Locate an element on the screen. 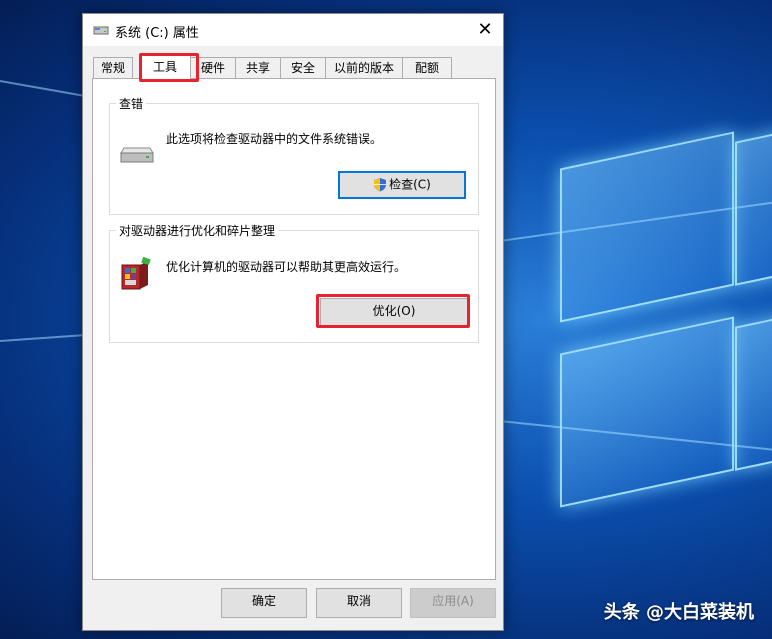 Image resolution: width=772 pixels, height=639 pixels. optimize-description: 优化计算机的驱动器可以帮助其更高效运行。 is located at coordinates (286, 267).